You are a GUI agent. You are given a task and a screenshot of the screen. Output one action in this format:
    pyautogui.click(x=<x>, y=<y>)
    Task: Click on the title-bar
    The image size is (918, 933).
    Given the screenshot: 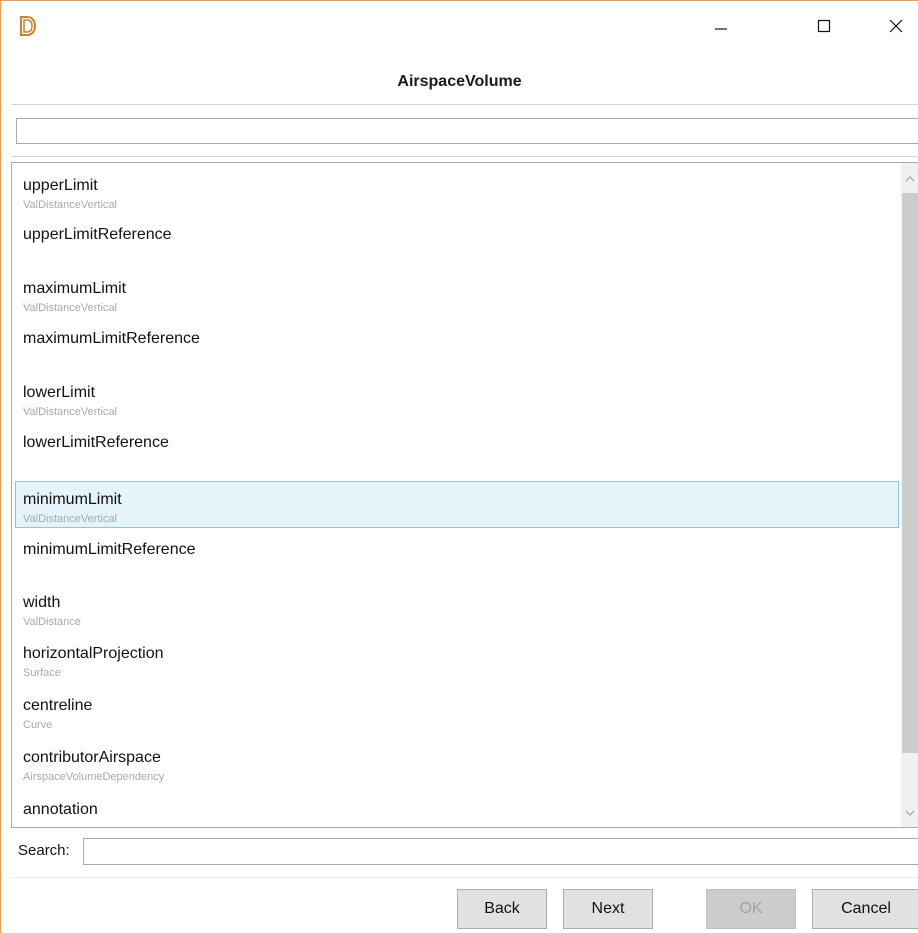 What is the action you would take?
    pyautogui.click(x=459, y=30)
    